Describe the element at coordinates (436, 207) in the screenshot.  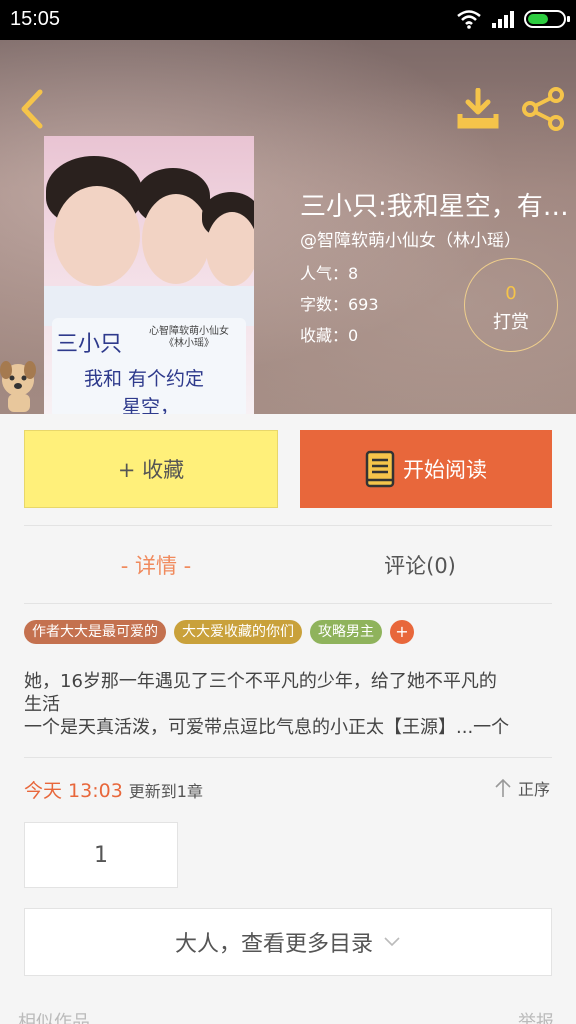
I see `book-title: 三小只:我和星空，有个约定` at that location.